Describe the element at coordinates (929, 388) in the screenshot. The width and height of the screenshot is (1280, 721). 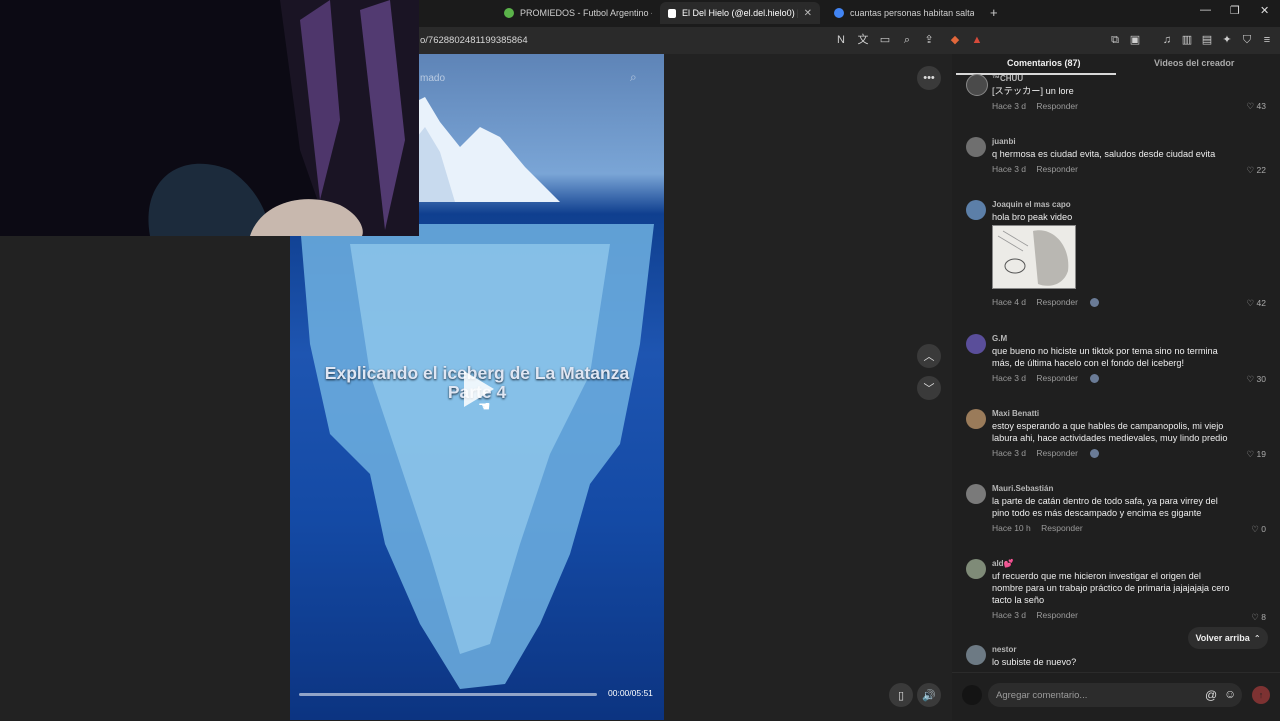
I see `next-video-icon: ﹀` at that location.